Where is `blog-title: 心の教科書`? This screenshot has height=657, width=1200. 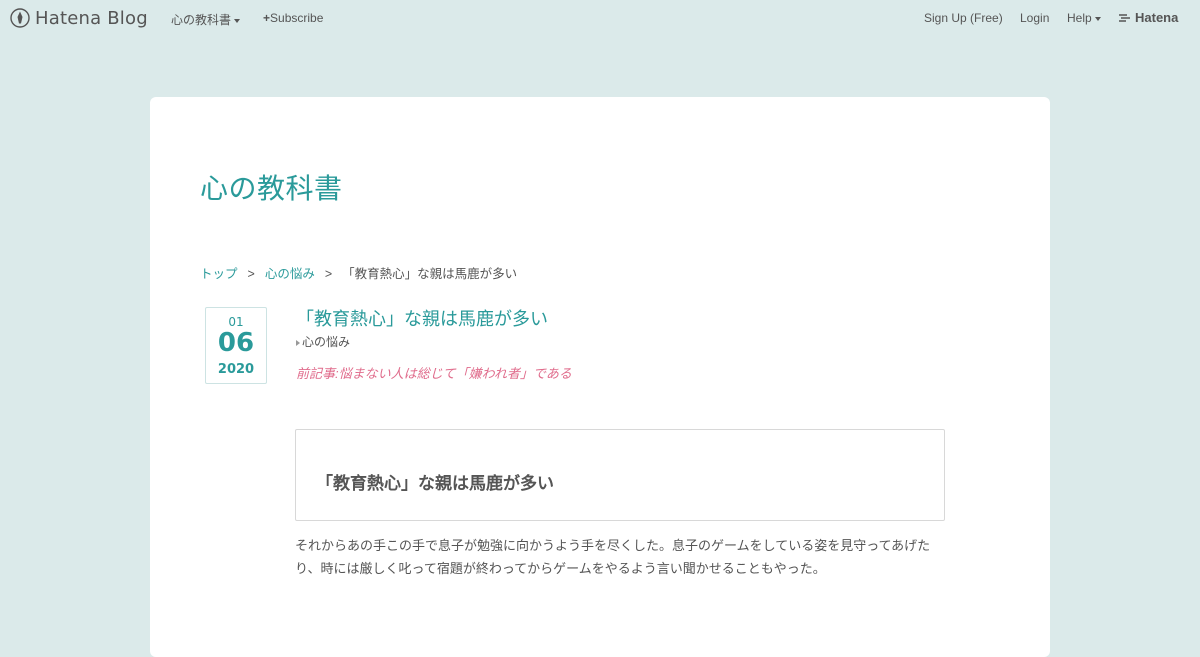
blog-title: 心の教科書 is located at coordinates (271, 187).